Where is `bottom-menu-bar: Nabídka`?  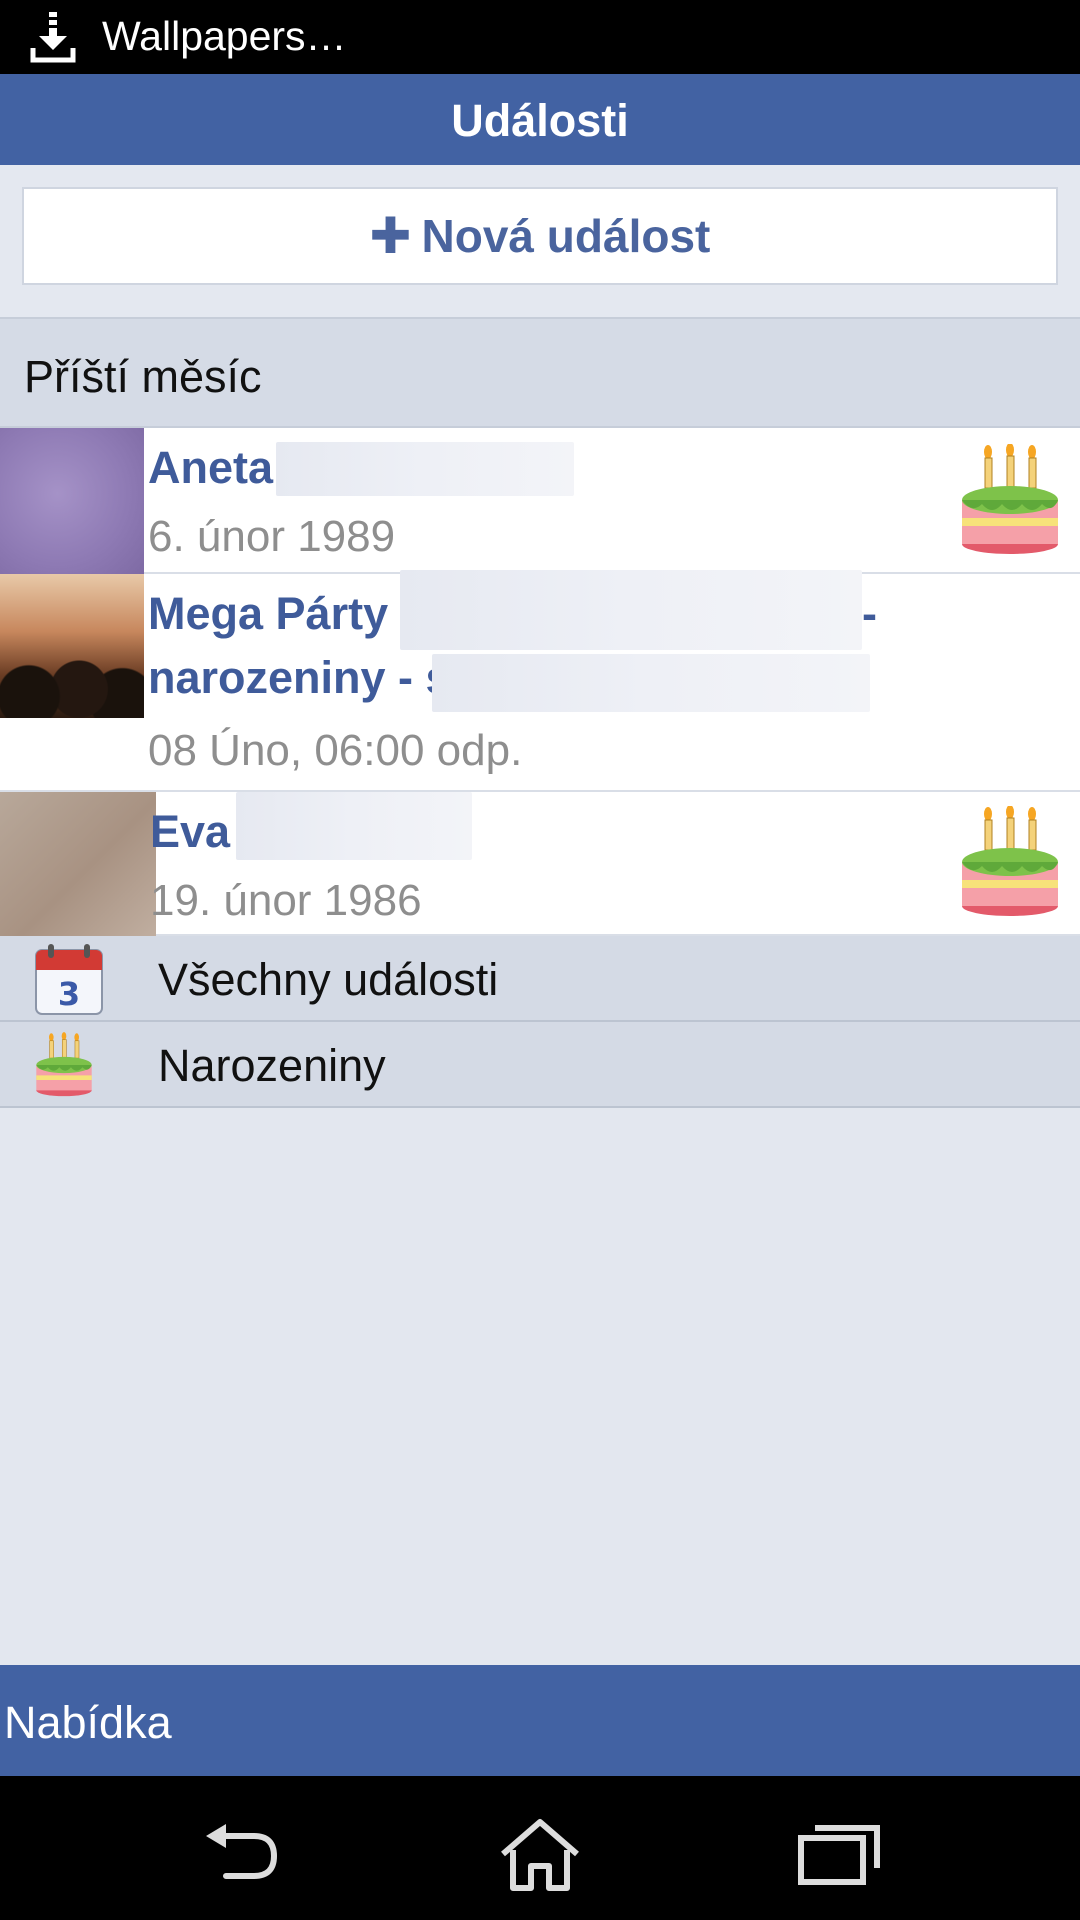
bottom-menu-bar: Nabídka is located at coordinates (540, 1720).